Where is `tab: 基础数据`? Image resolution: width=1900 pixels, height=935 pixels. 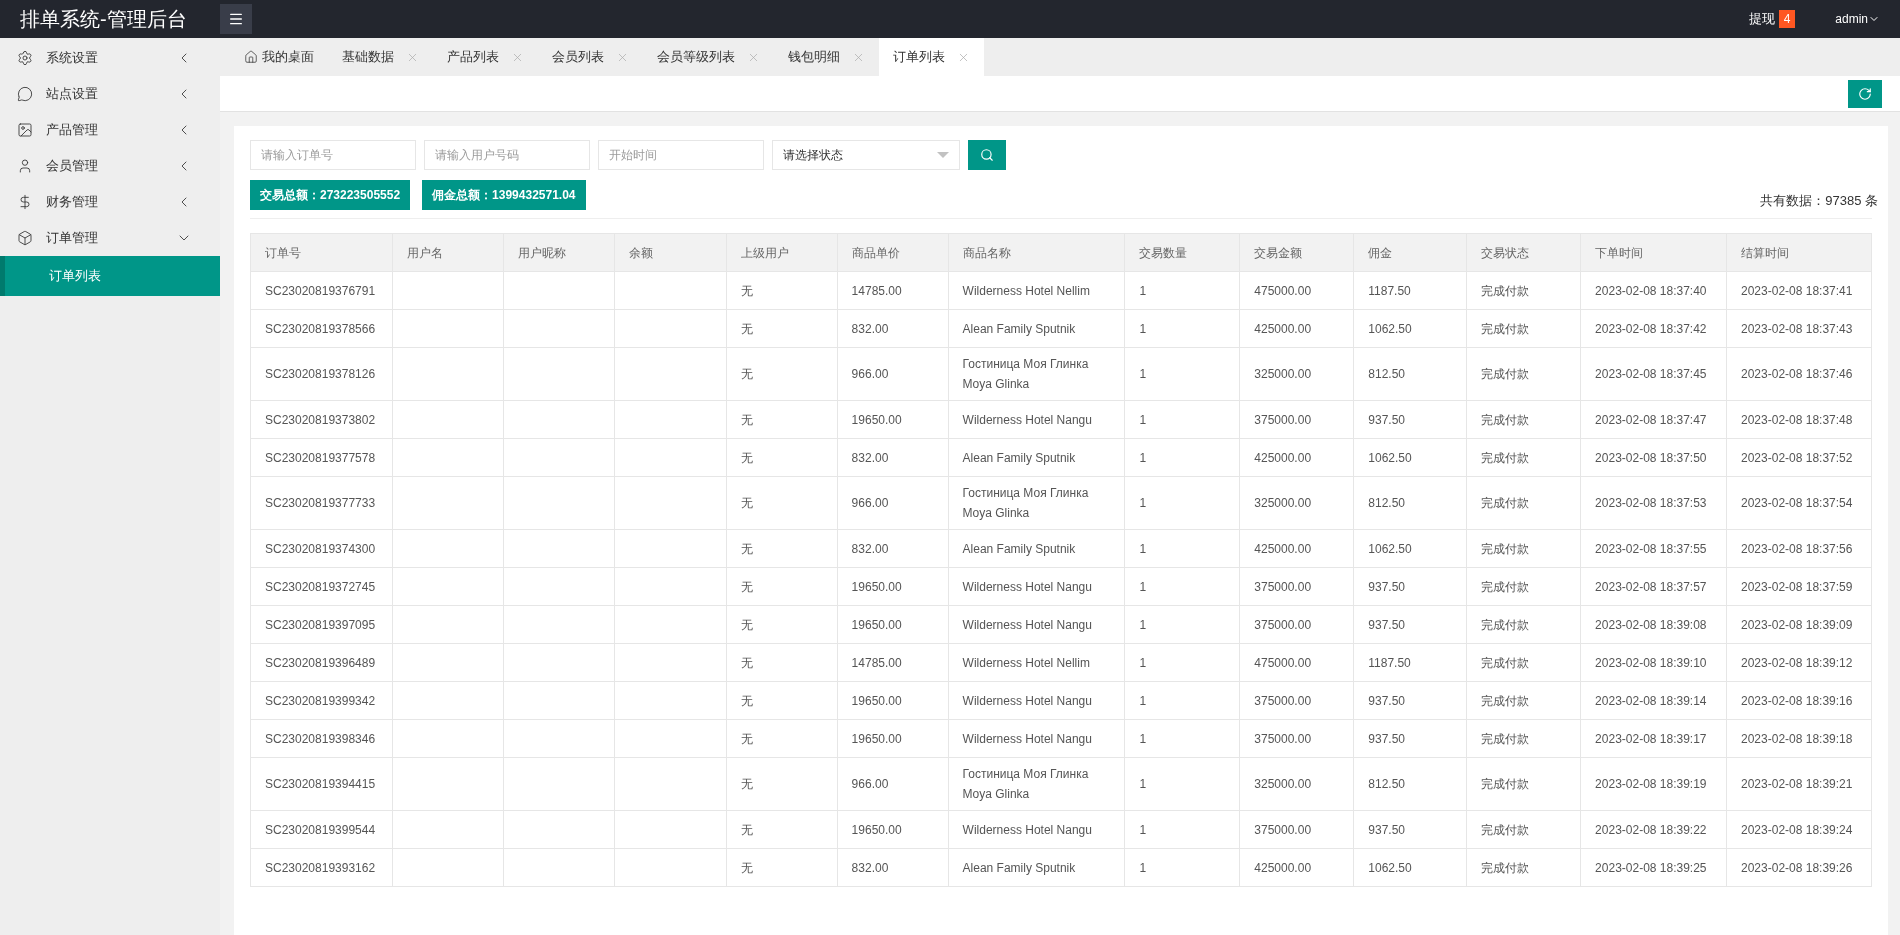 tab: 基础数据 is located at coordinates (380, 57).